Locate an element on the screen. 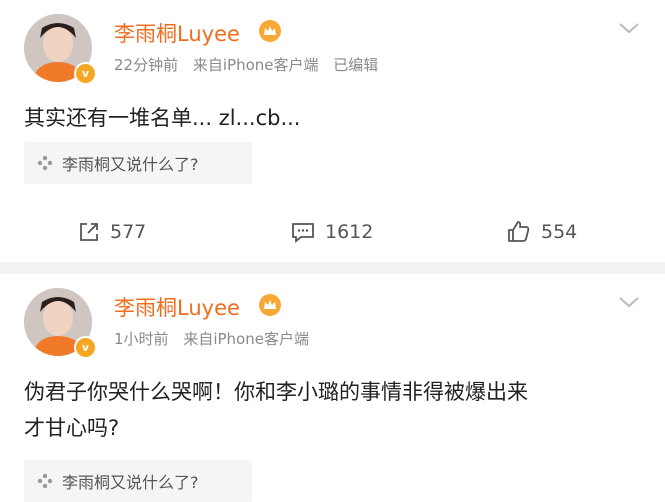 The height and width of the screenshot is (502, 665). repost-button: 577 is located at coordinates (112, 232).